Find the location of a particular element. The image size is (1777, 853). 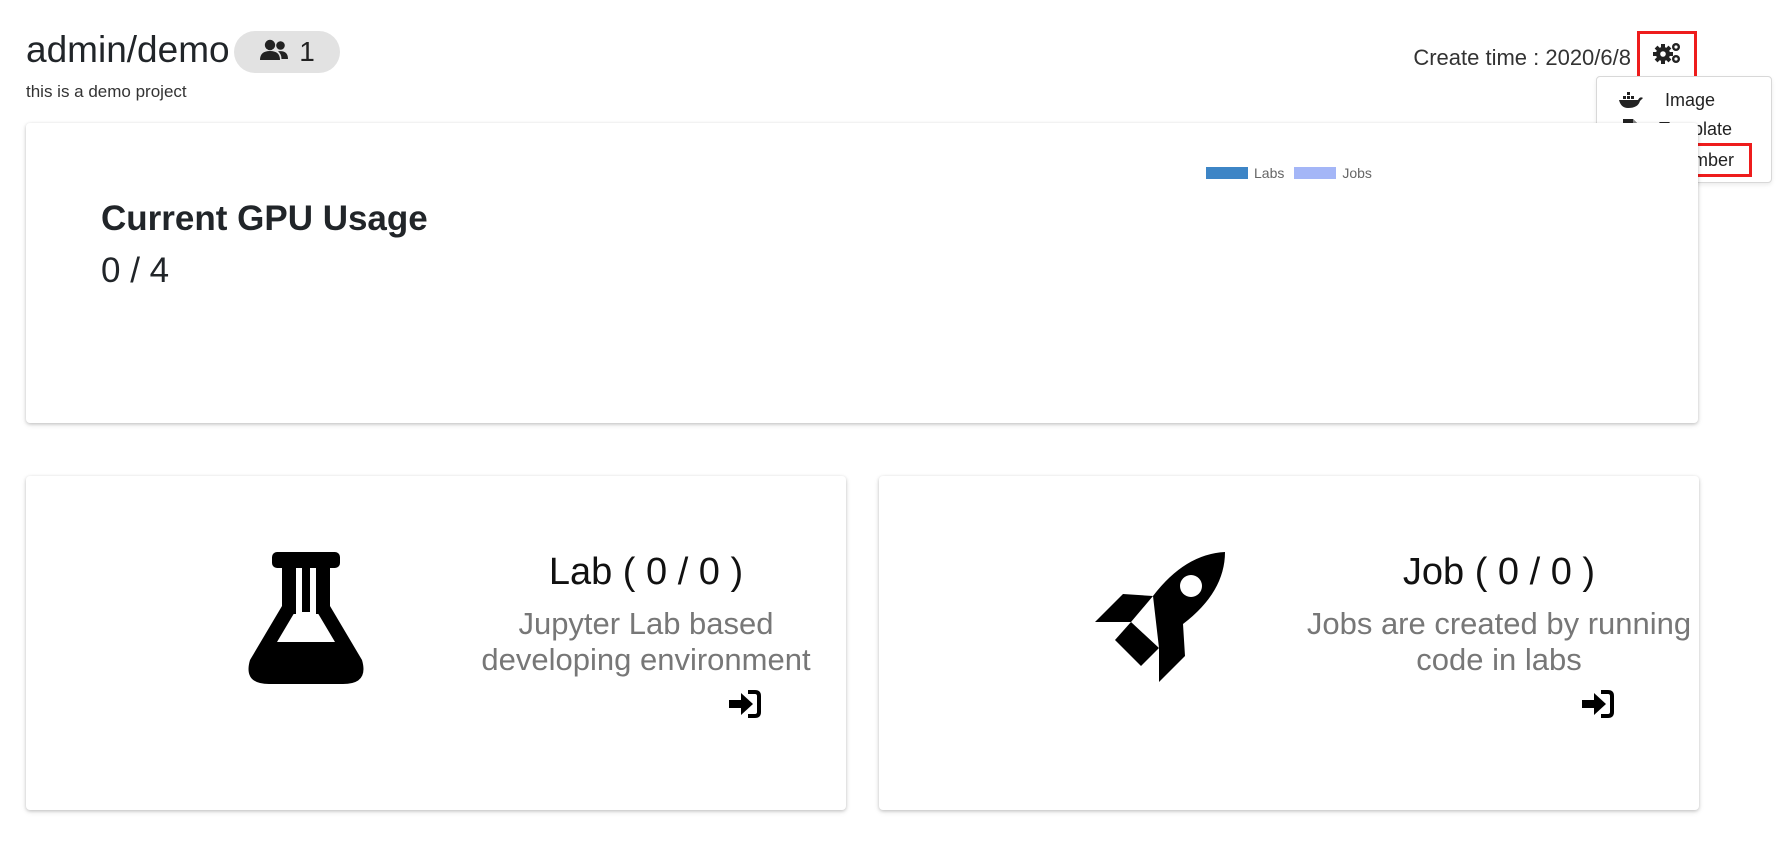

menu-item-image: Image is located at coordinates (1686, 100).